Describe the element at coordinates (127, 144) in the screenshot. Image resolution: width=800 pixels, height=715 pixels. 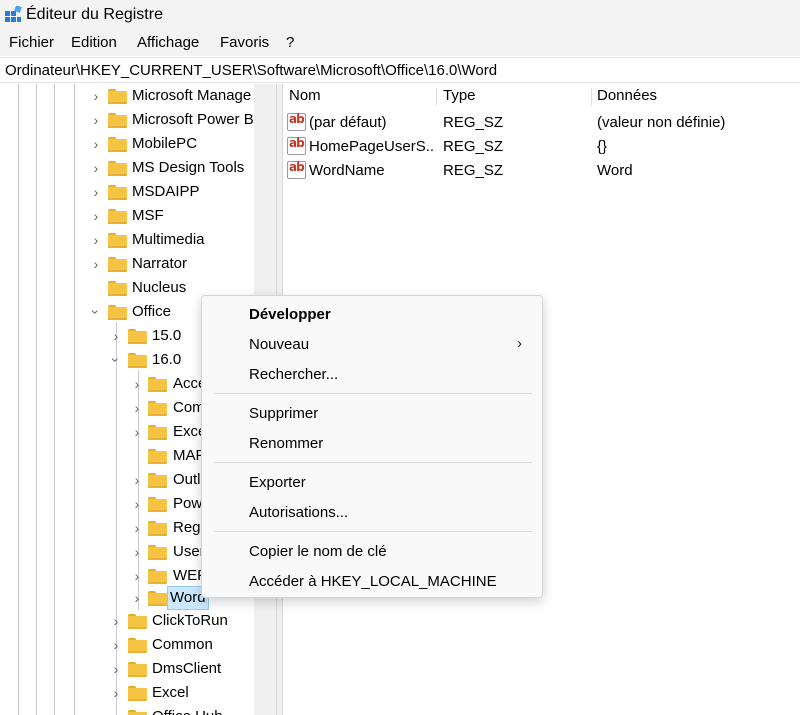
I see `tree-node: › MobilePC` at that location.